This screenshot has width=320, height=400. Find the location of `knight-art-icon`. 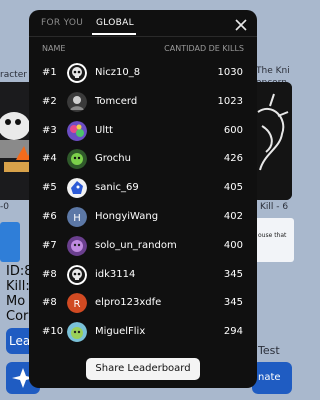

knight-art-icon is located at coordinates (272, 141).